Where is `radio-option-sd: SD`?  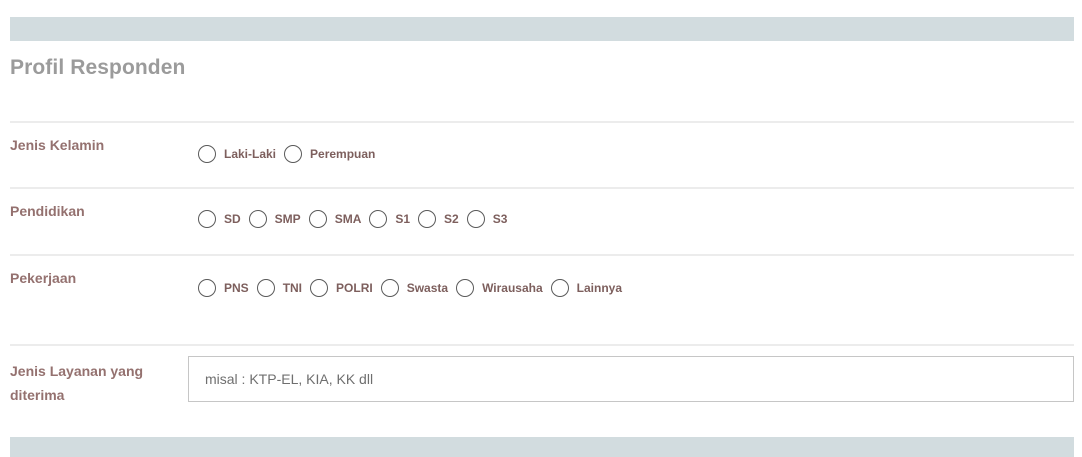 radio-option-sd: SD is located at coordinates (219, 219).